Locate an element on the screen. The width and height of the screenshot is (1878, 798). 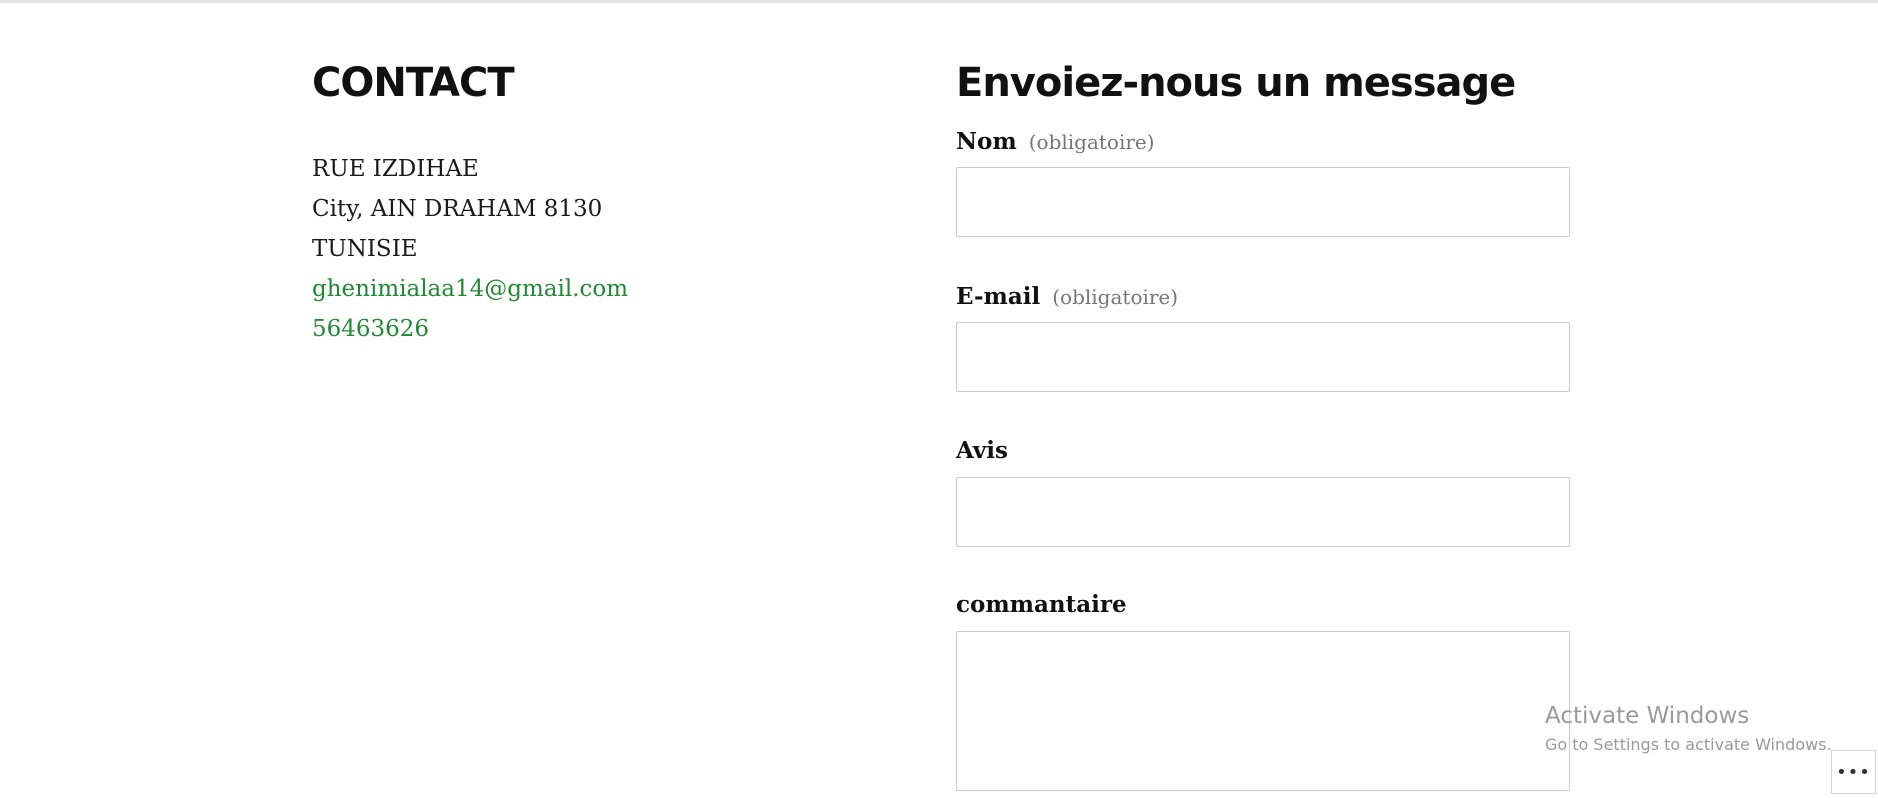
email-label: E-mail (obligatoire) is located at coordinates (1263, 297).